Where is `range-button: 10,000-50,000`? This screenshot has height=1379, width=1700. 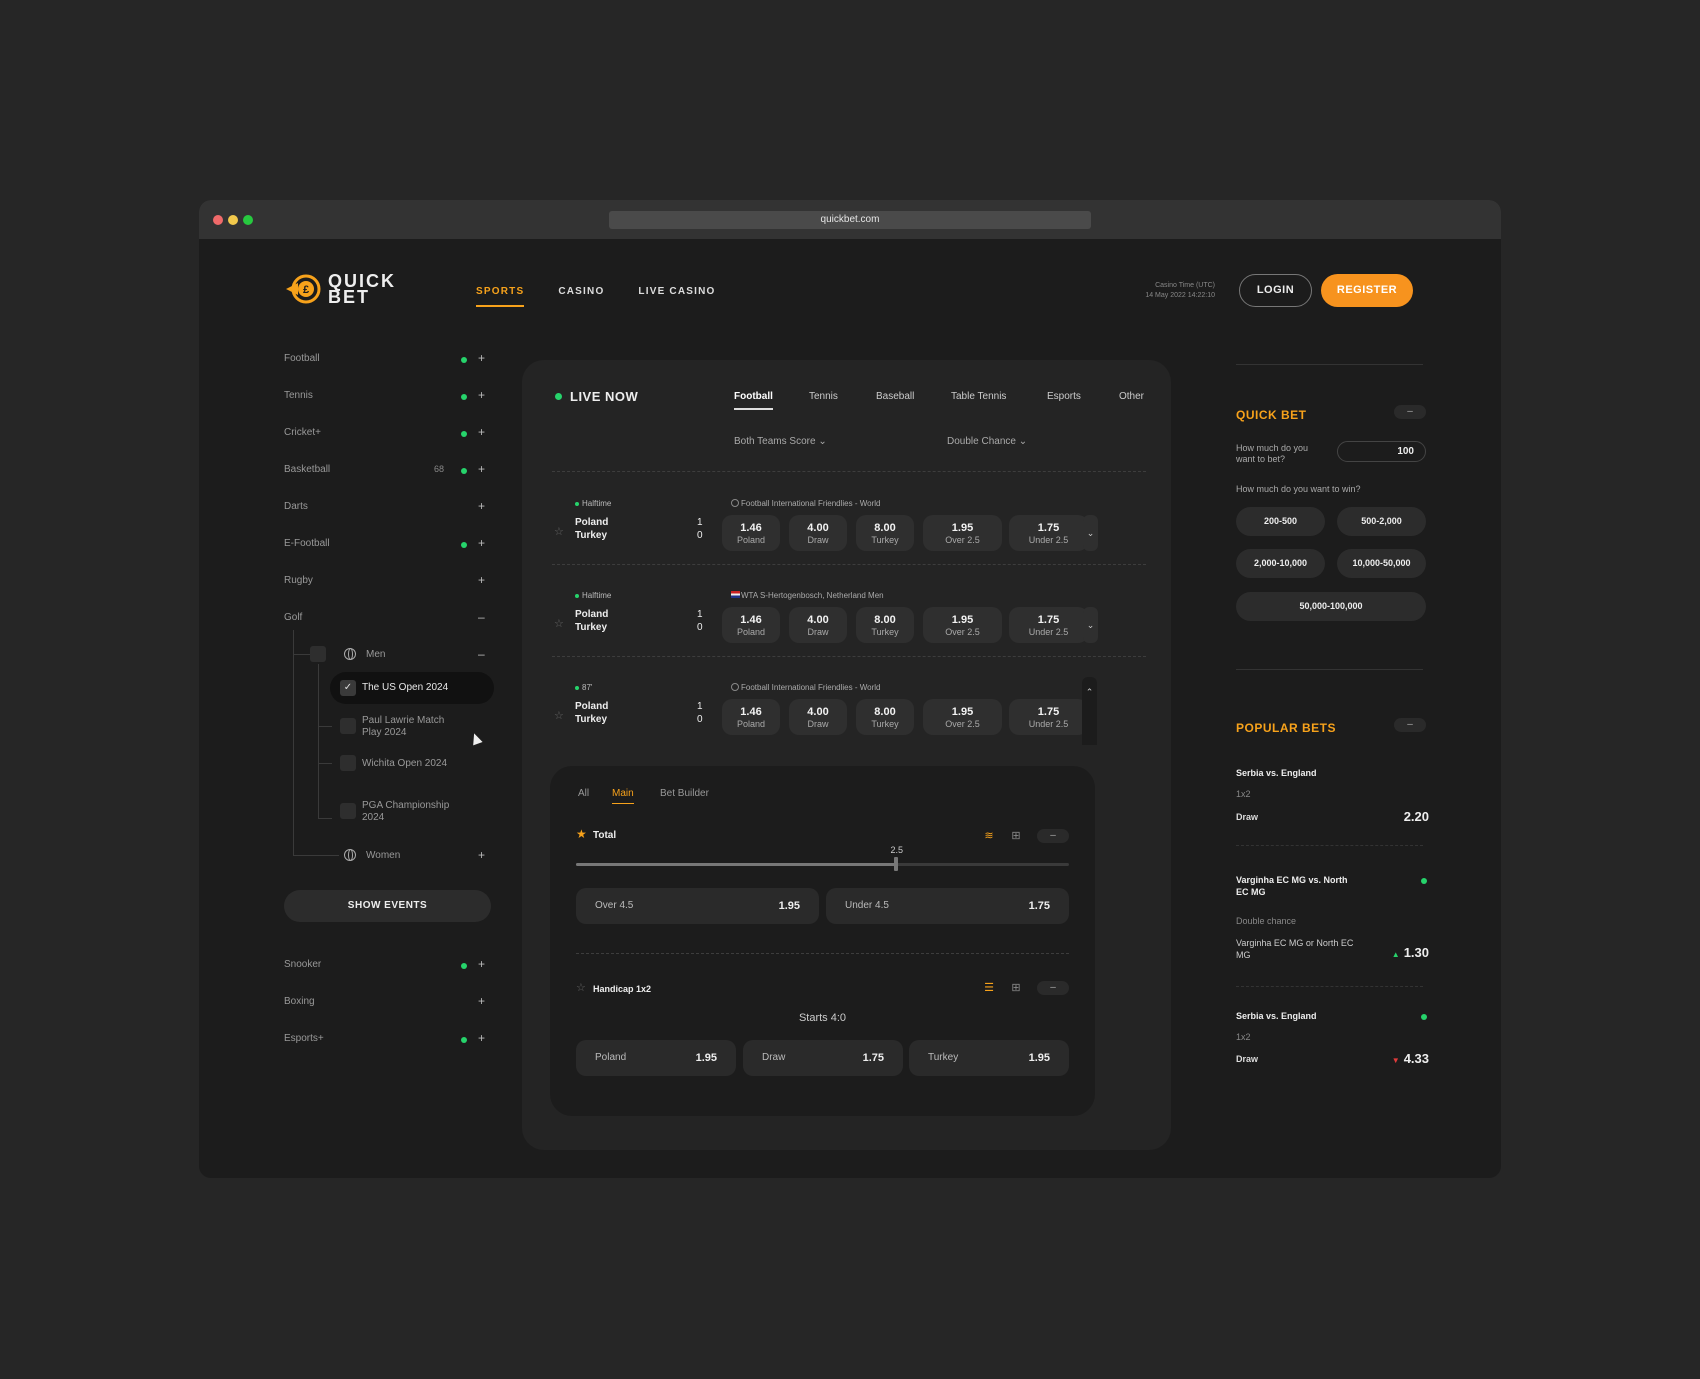 range-button: 10,000-50,000 is located at coordinates (1381, 563).